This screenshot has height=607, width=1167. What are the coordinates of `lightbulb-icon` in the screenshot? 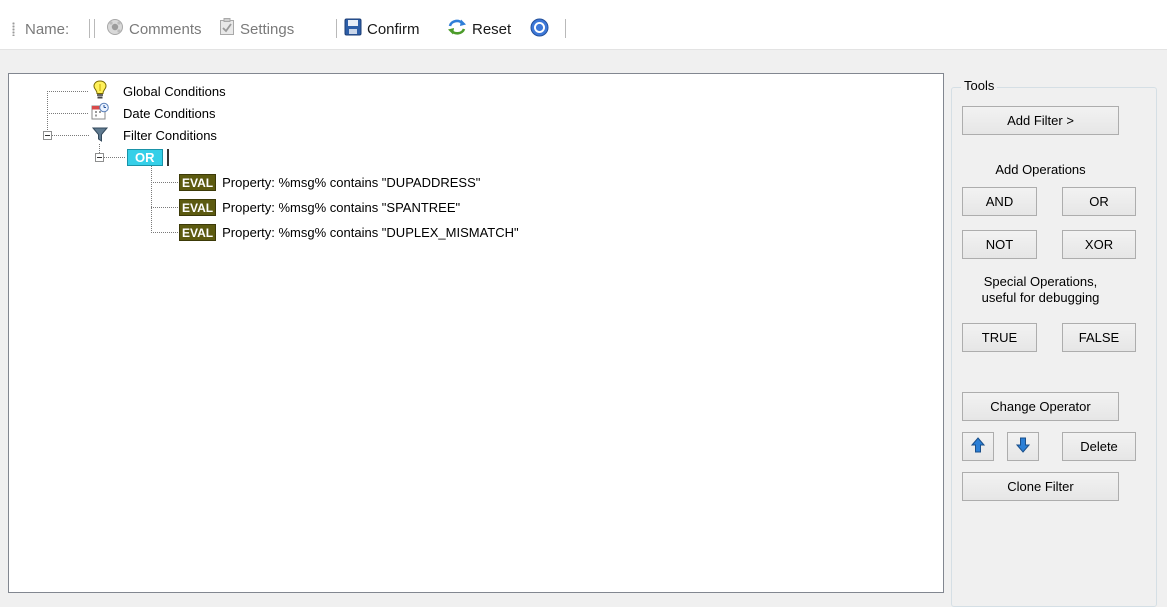 It's located at (100, 91).